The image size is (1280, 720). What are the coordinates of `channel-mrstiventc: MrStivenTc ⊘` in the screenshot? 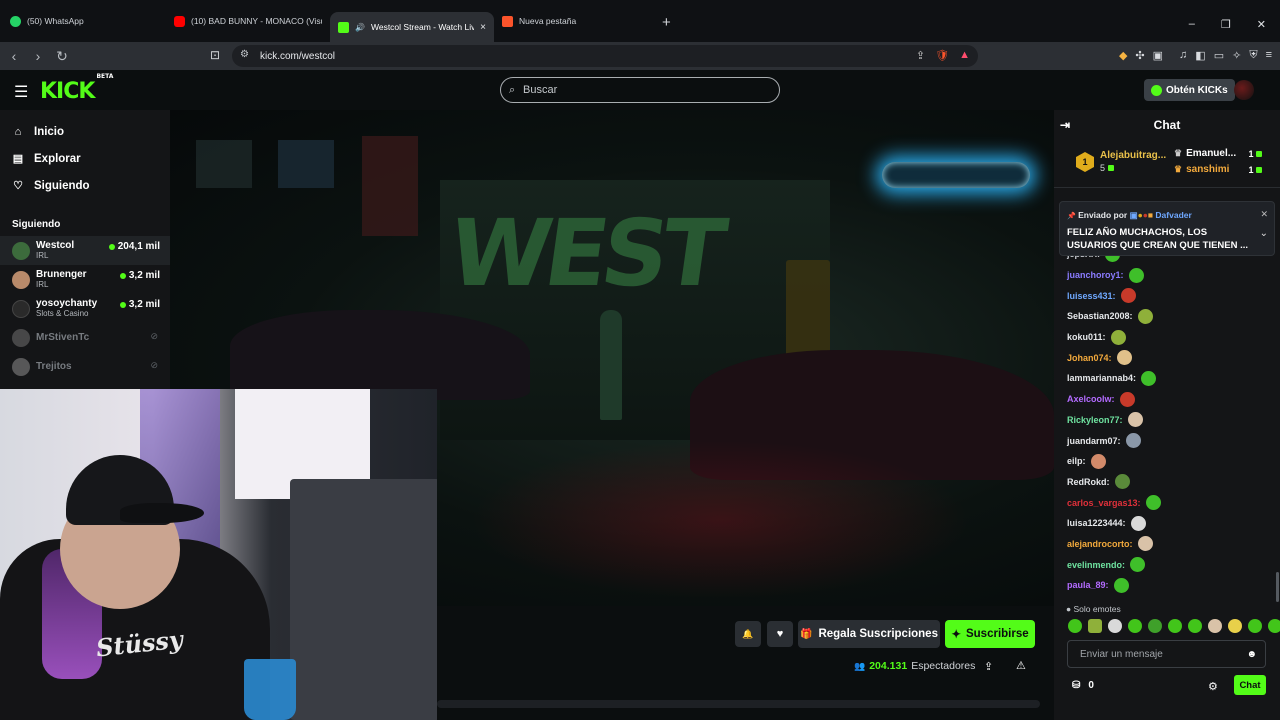 It's located at (85, 337).